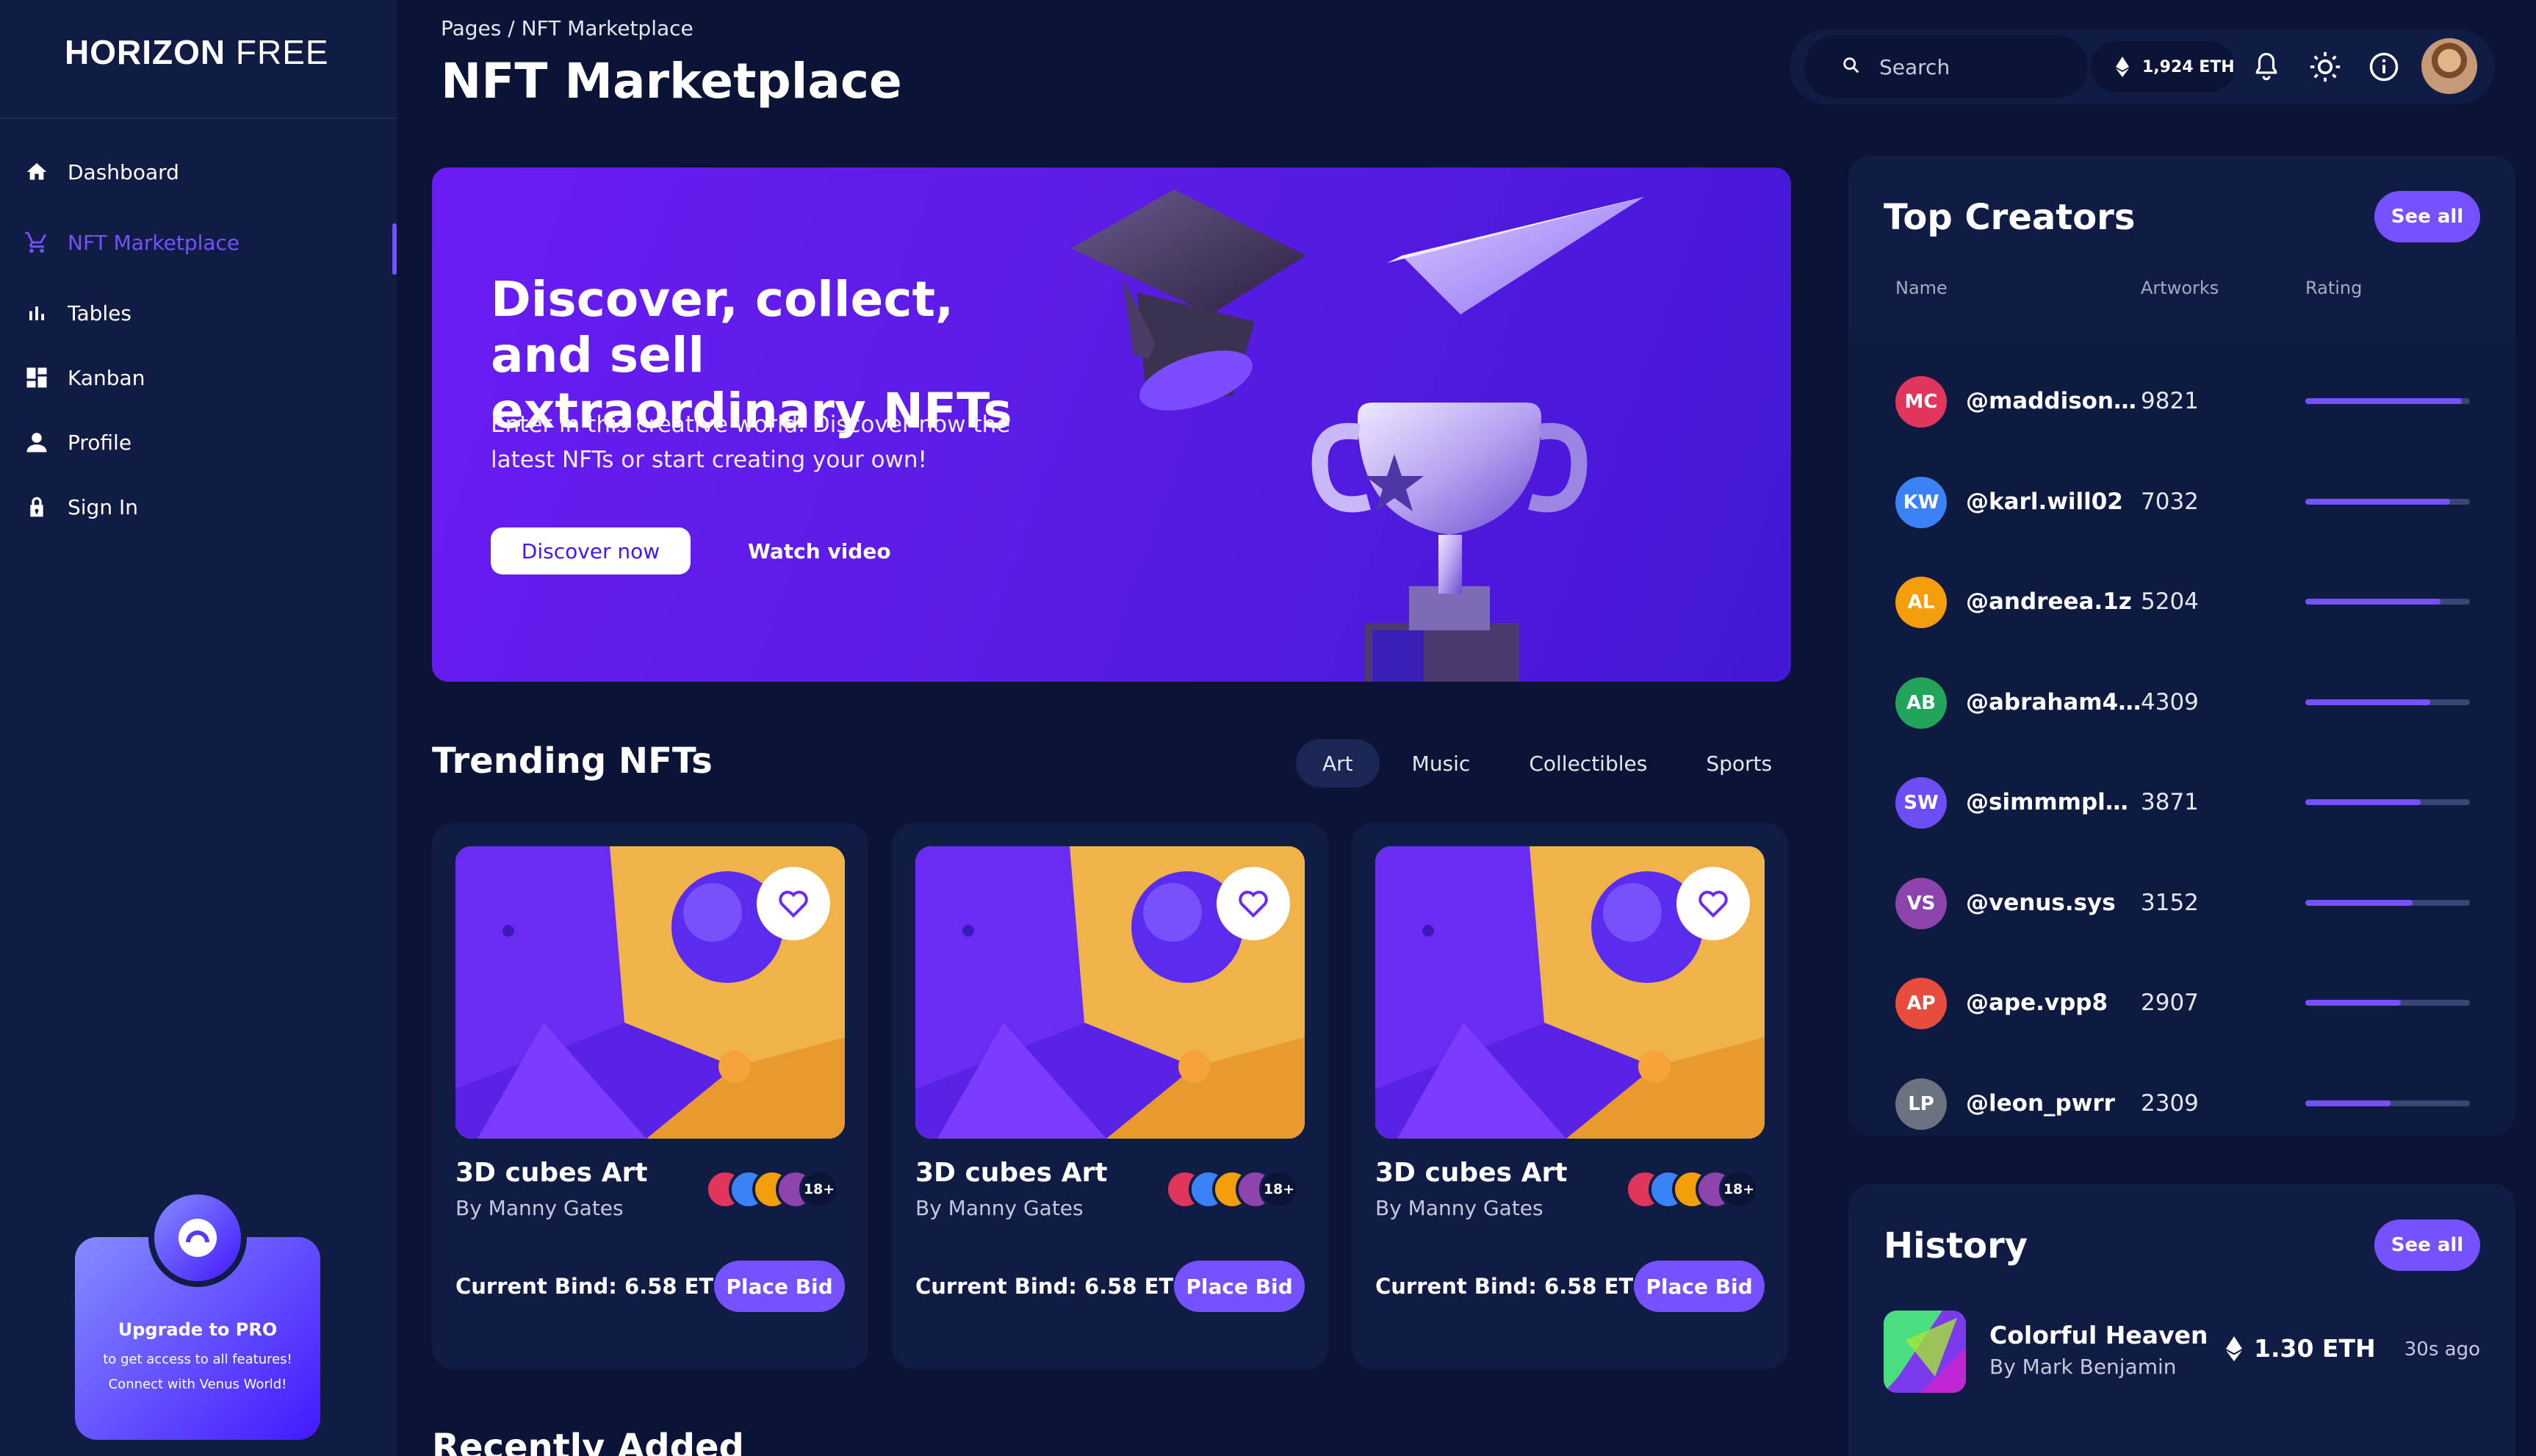 The width and height of the screenshot is (2536, 1456). What do you see at coordinates (1921, 288) in the screenshot?
I see `column-header-name: Name` at bounding box center [1921, 288].